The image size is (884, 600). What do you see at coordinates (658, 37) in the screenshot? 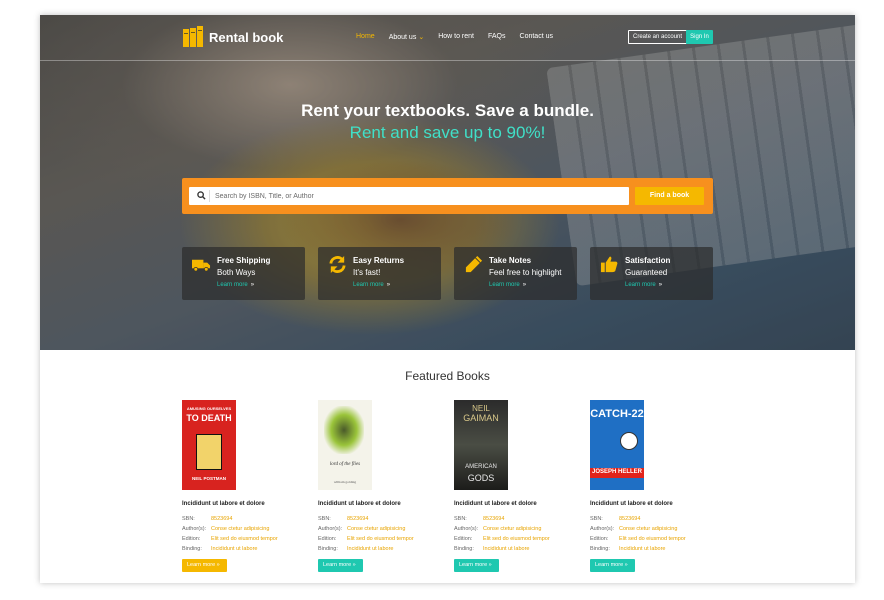
I see `create-account-button: Create an account` at bounding box center [658, 37].